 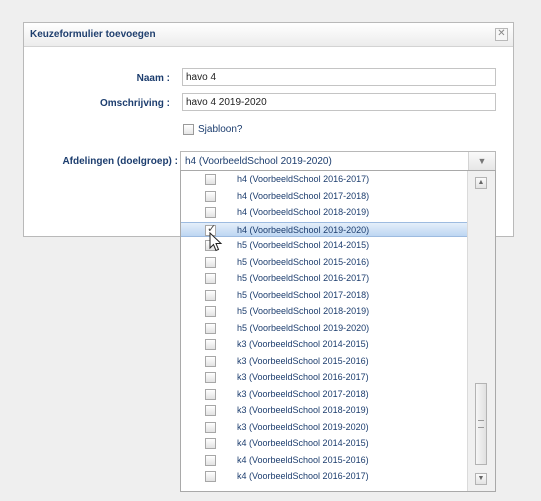 I want to click on dropdown-option: k4 (VoorbeeldSchool 2015-2016), so click(x=325, y=460).